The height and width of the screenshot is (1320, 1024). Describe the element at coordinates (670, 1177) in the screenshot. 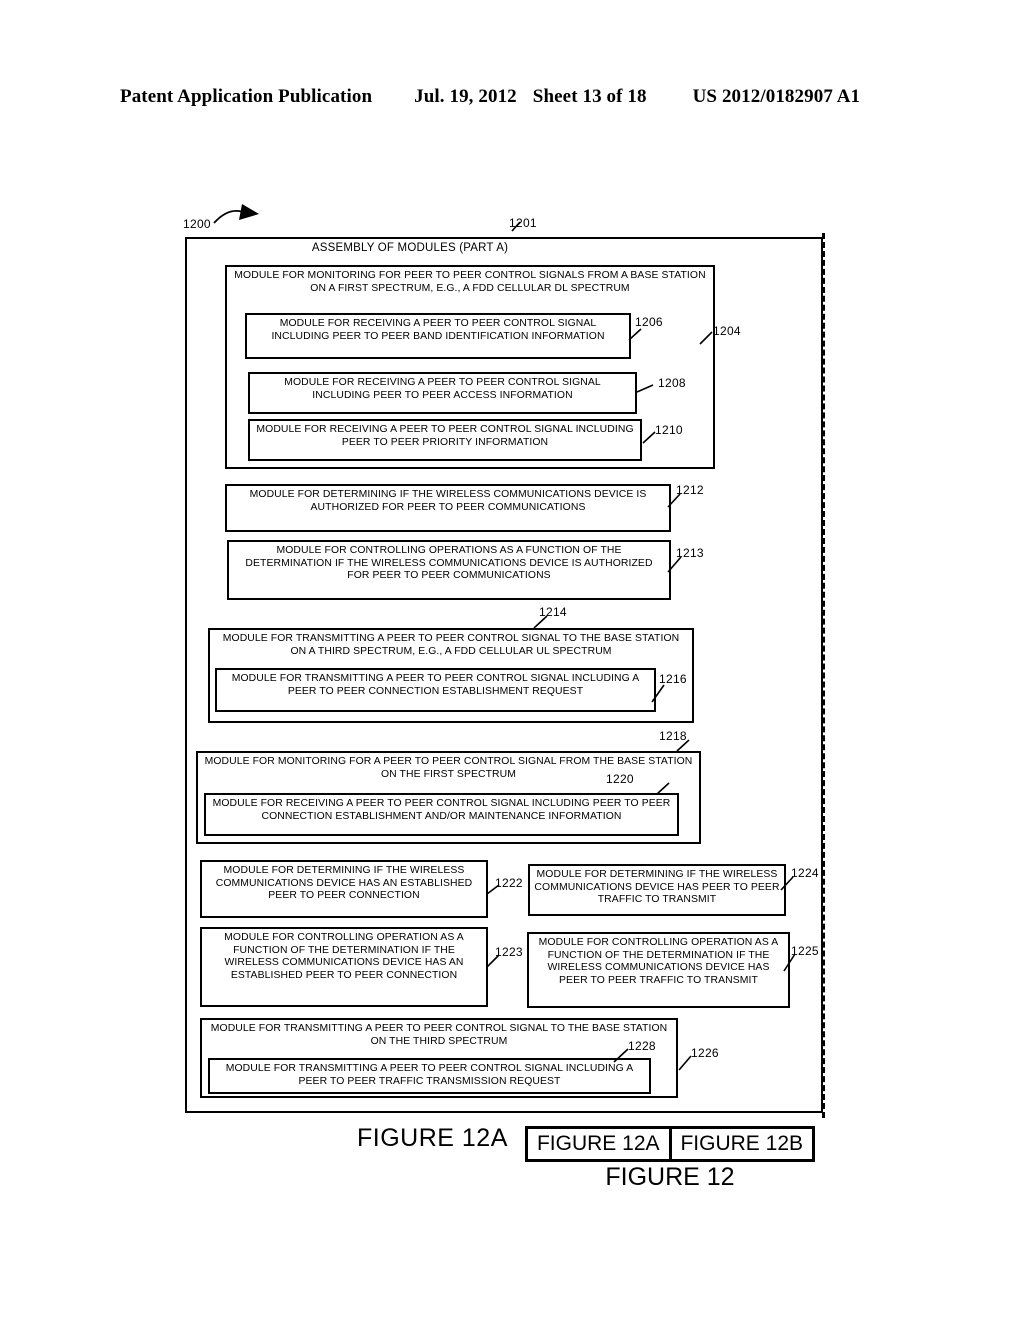

I see `figure-12-caption: FIGURE 12` at that location.